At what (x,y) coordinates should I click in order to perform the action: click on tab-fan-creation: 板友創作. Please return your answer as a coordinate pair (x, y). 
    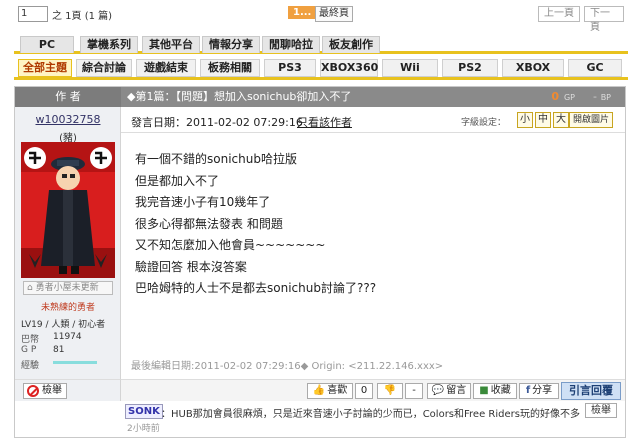
    Looking at the image, I should click on (351, 44).